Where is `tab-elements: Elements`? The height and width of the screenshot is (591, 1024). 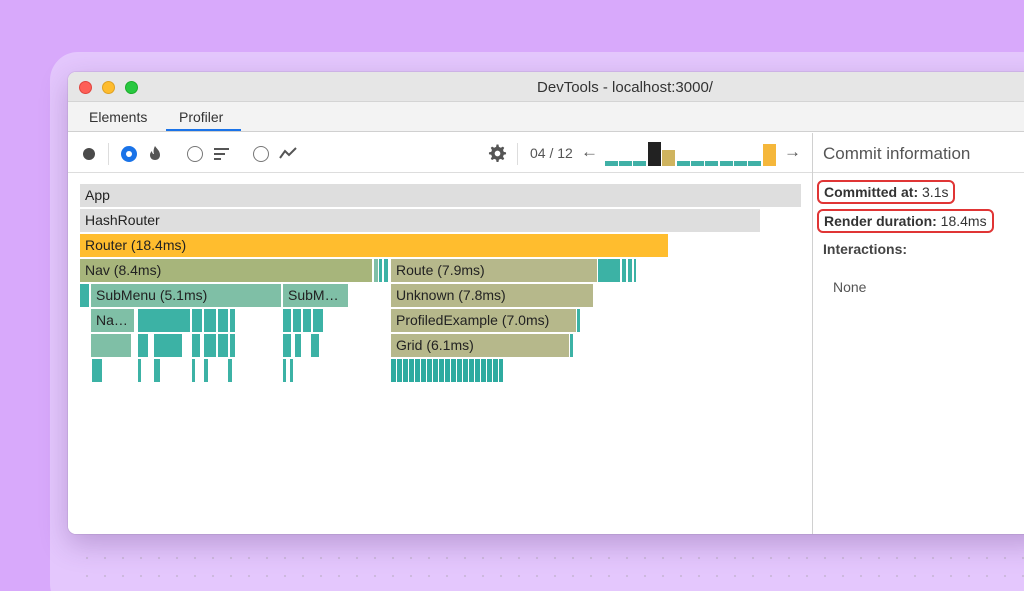 tab-elements: Elements is located at coordinates (118, 117).